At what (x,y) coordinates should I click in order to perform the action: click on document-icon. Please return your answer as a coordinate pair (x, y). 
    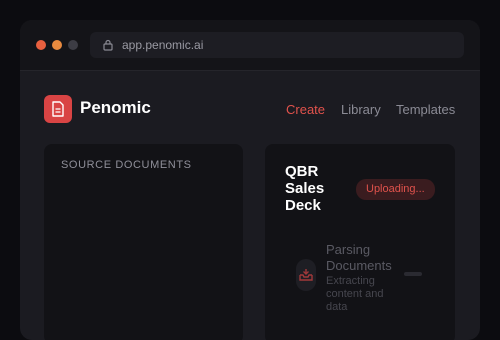
    Looking at the image, I should click on (58, 109).